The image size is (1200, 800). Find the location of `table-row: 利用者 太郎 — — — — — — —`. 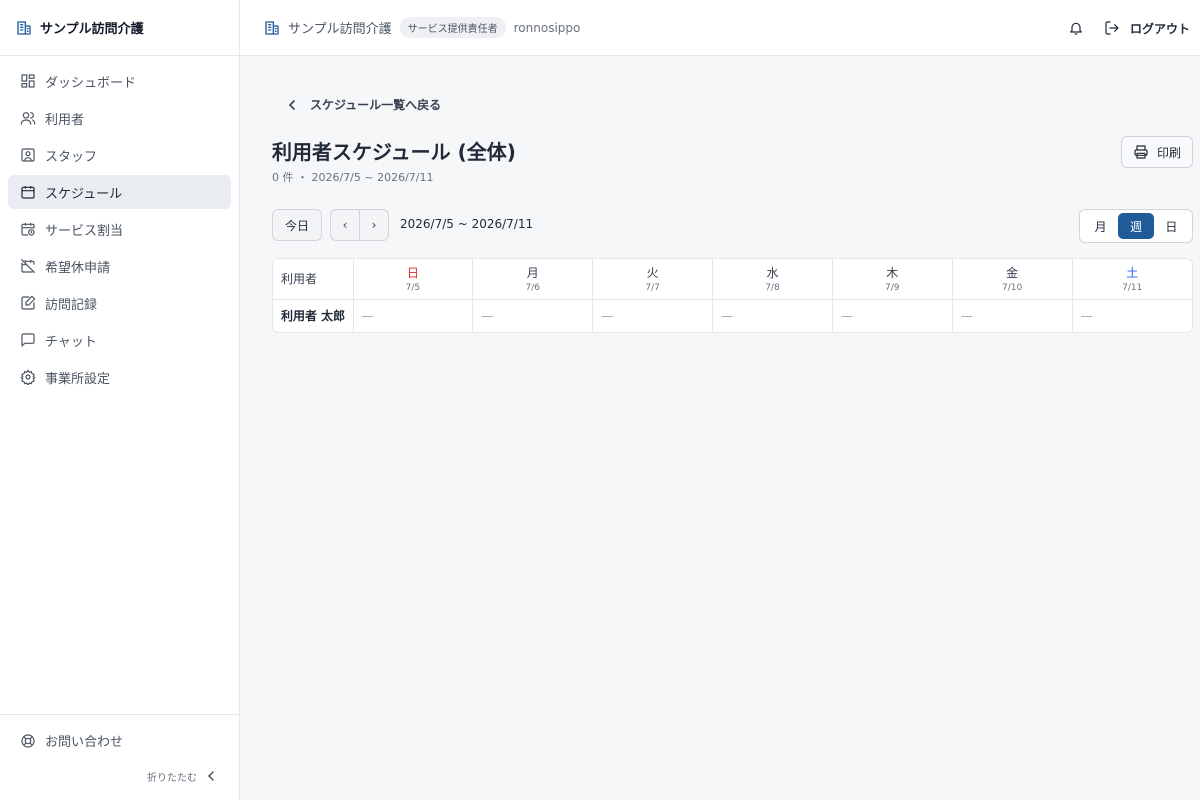

table-row: 利用者 太郎 — — — — — — — is located at coordinates (732, 315).